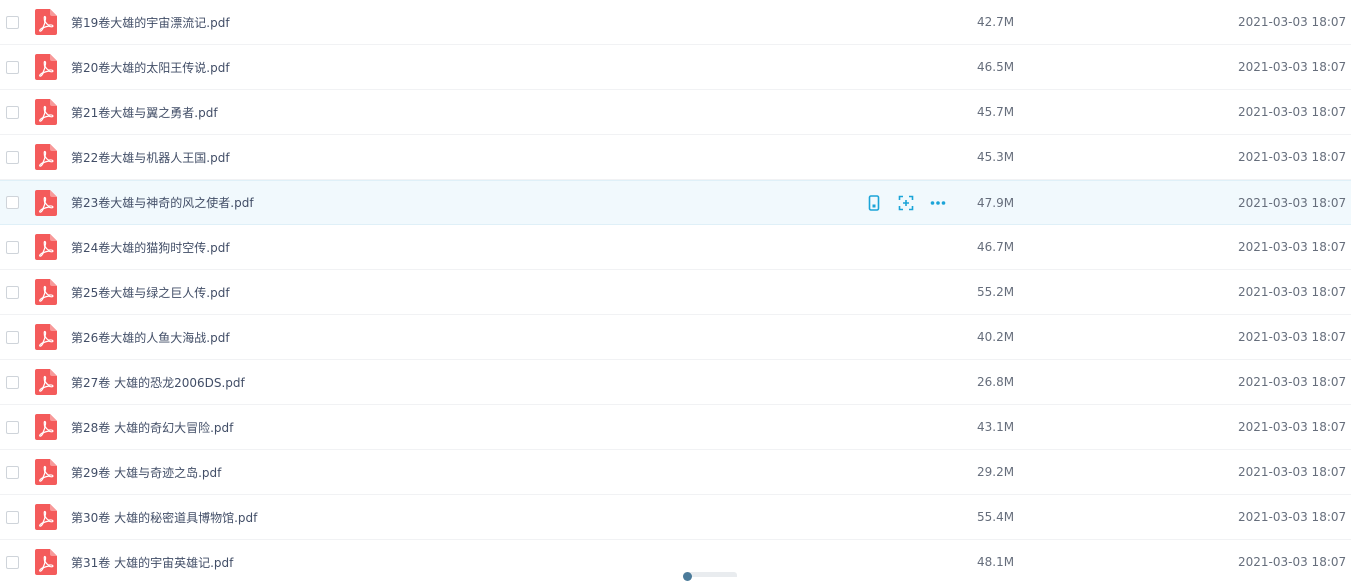 This screenshot has width=1351, height=581. I want to click on file-row: 第22卷大雄与机器人王国.pdf 45.3M 2021-03-03 18:07, so click(675, 157).